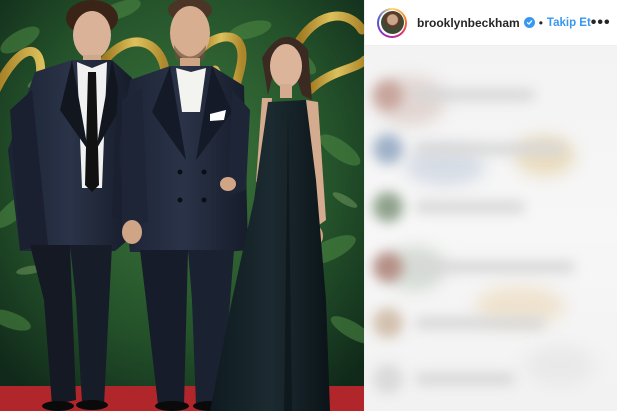  I want to click on post-header: brooklynbeckham • Takip Et •••, so click(491, 23).